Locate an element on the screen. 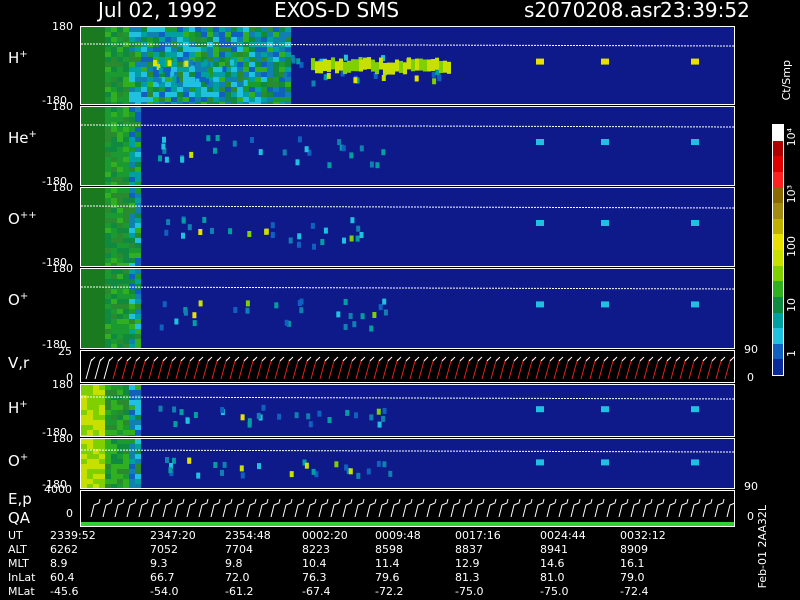 The height and width of the screenshot is (600, 800). ep-tooth is located at coordinates (719, 508).